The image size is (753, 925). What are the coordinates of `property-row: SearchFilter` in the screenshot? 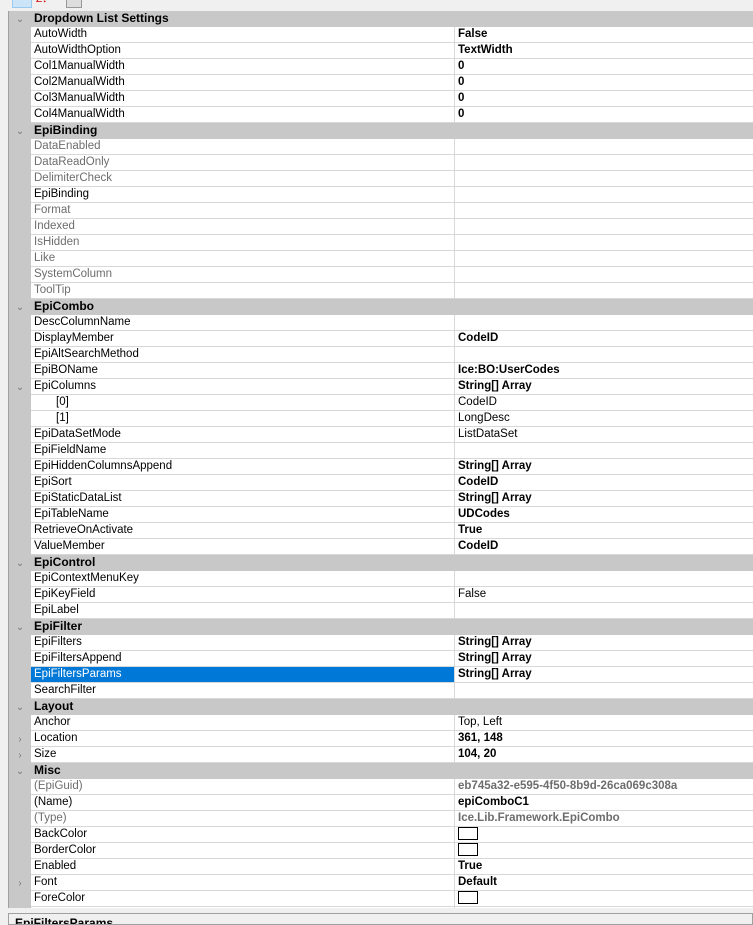 It's located at (381, 691).